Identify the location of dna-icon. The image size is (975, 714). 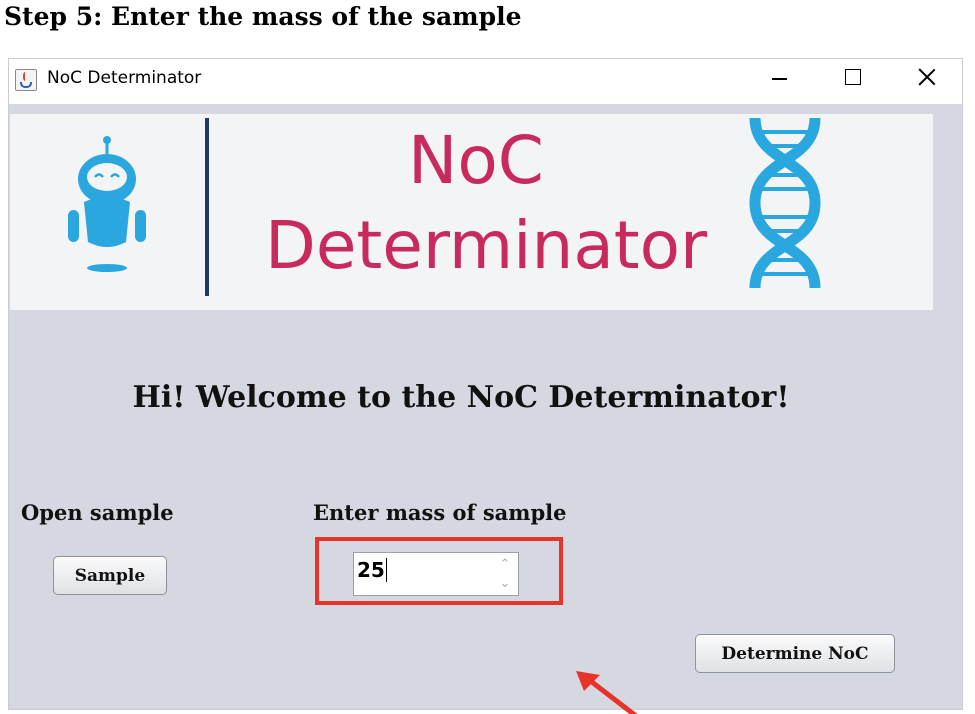
(785, 203).